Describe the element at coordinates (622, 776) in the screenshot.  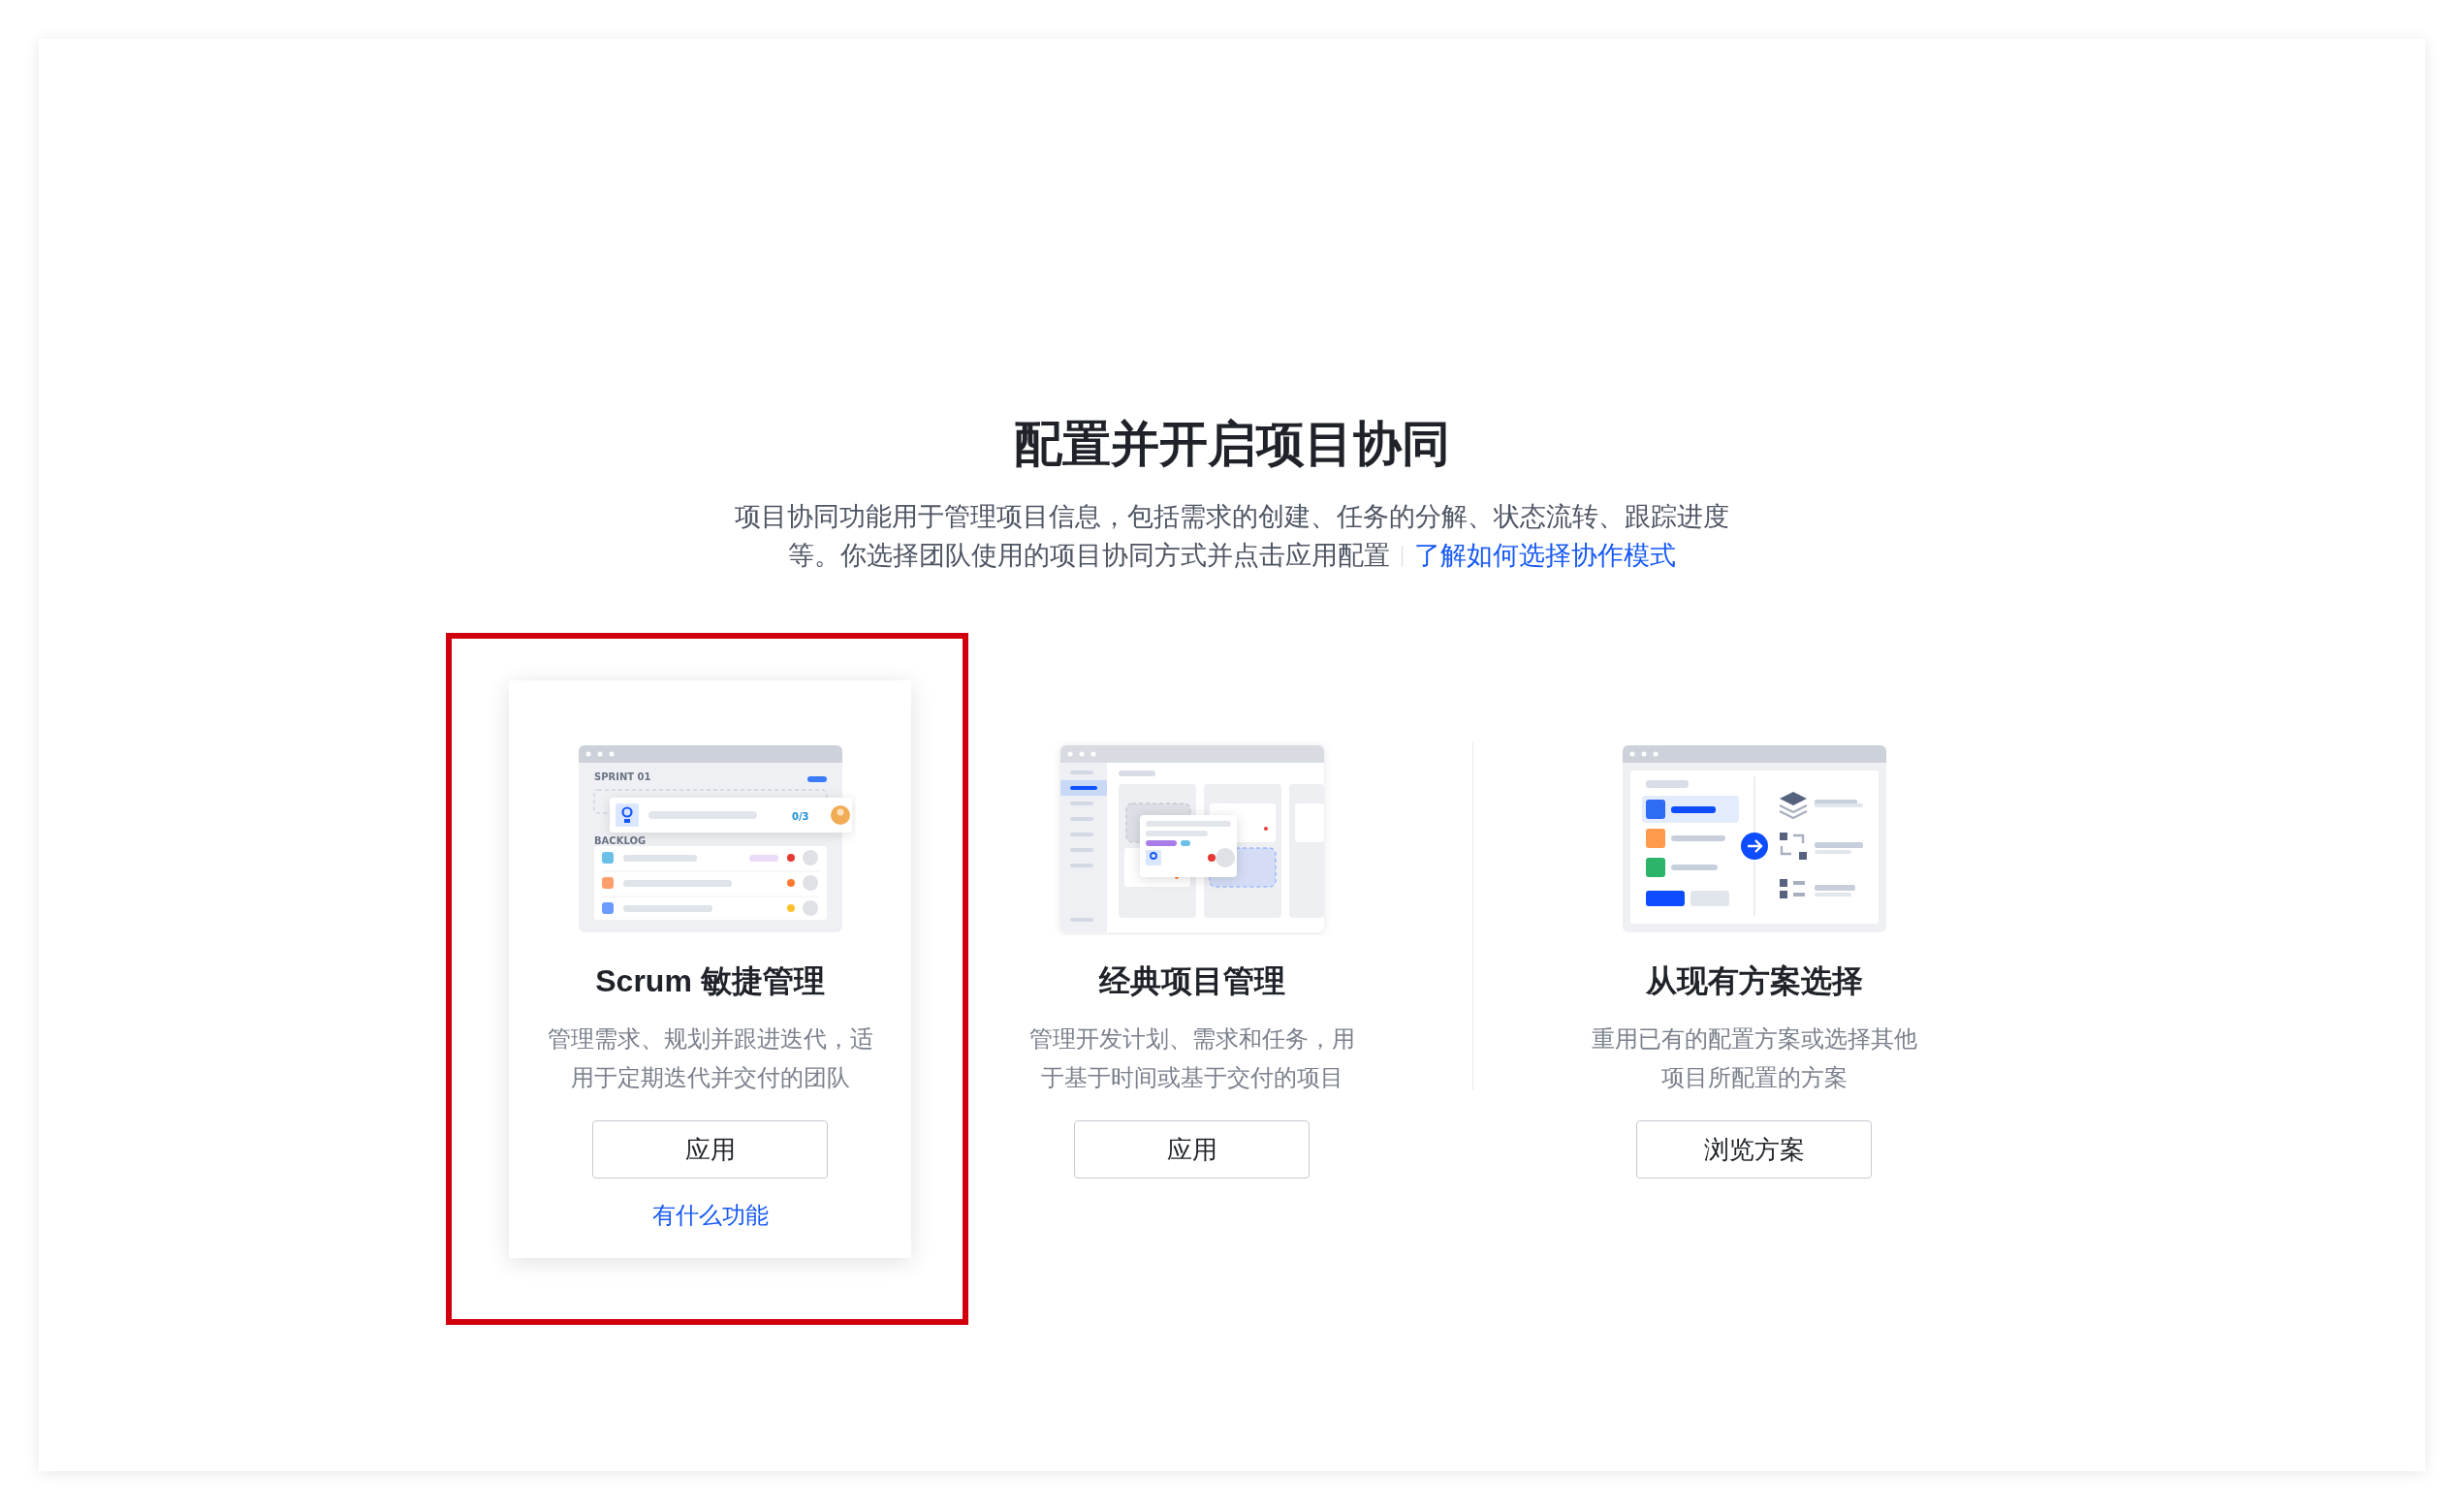
I see `sprint-label: SPRINT 01` at that location.